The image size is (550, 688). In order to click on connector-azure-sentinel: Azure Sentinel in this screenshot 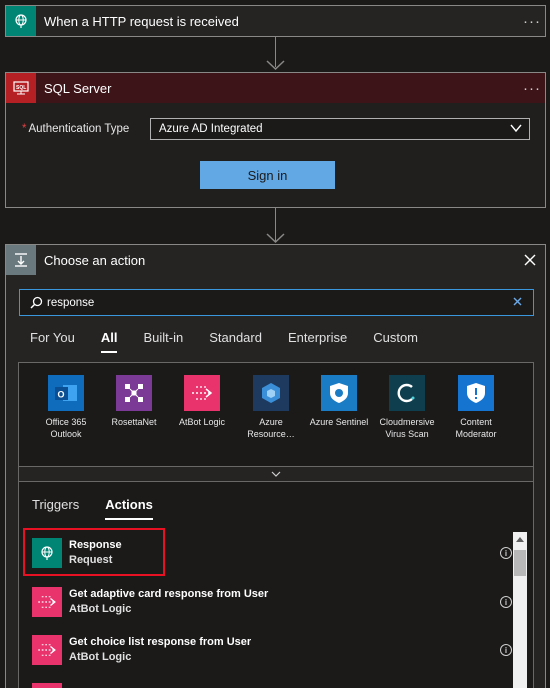, I will do `click(339, 401)`.